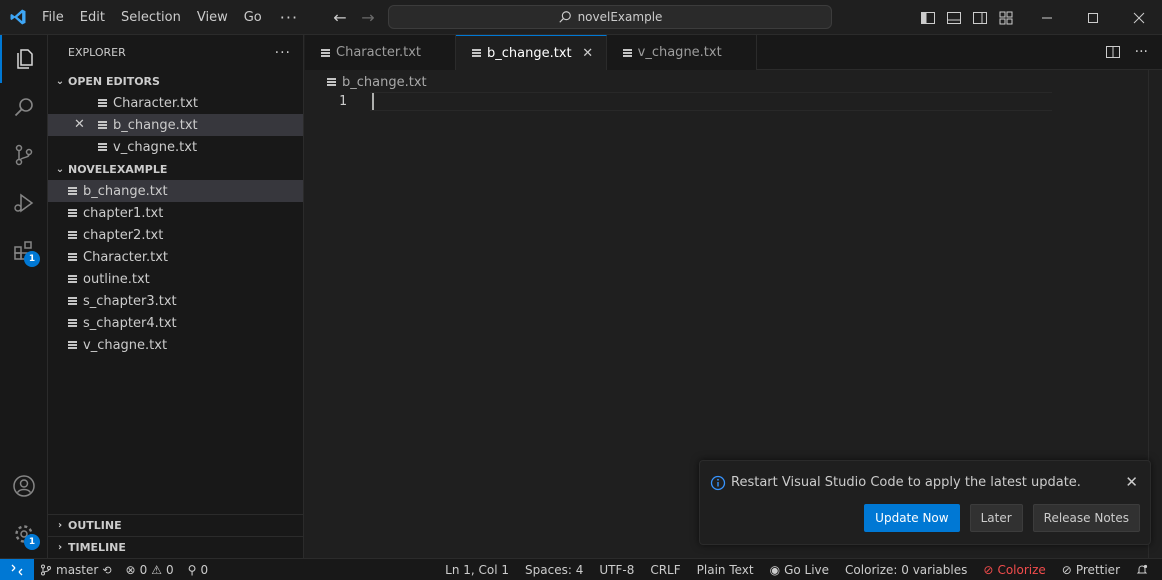  What do you see at coordinates (954, 18) in the screenshot?
I see `toggle-panel-icon` at bounding box center [954, 18].